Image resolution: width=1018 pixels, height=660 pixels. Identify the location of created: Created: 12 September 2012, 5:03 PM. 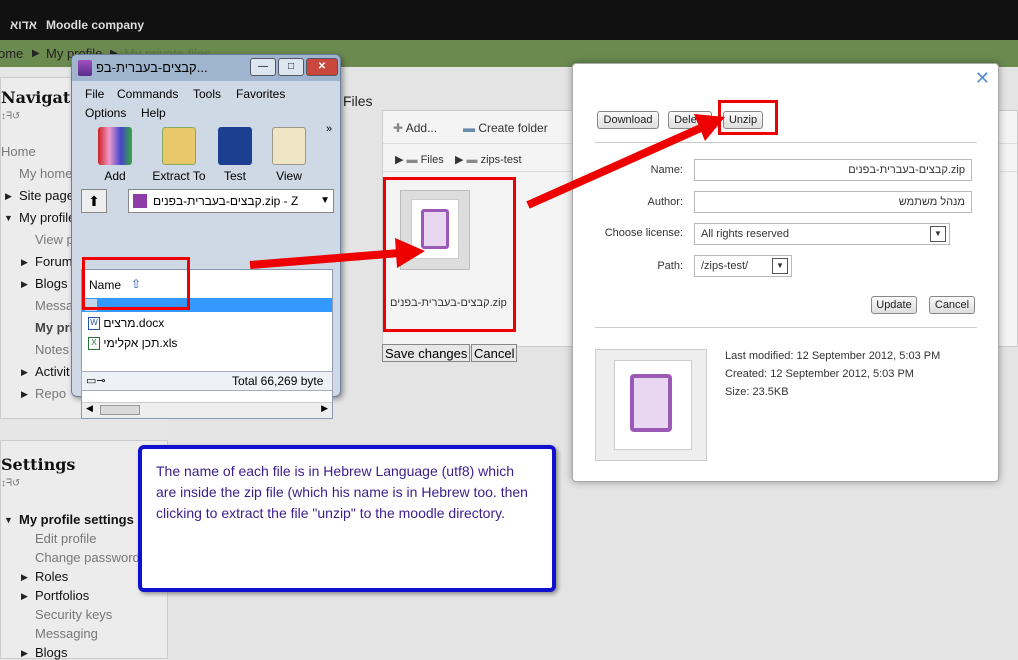
(819, 374).